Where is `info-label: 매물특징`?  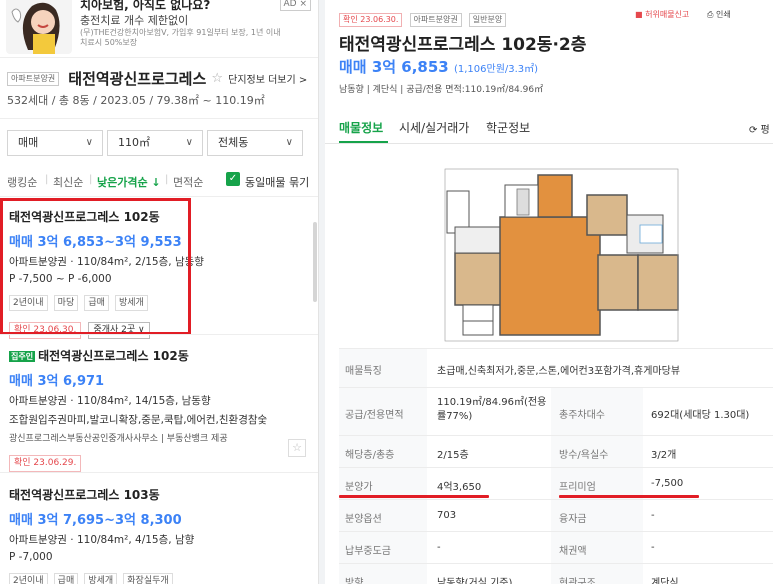
info-label: 매물특징 is located at coordinates (363, 371).